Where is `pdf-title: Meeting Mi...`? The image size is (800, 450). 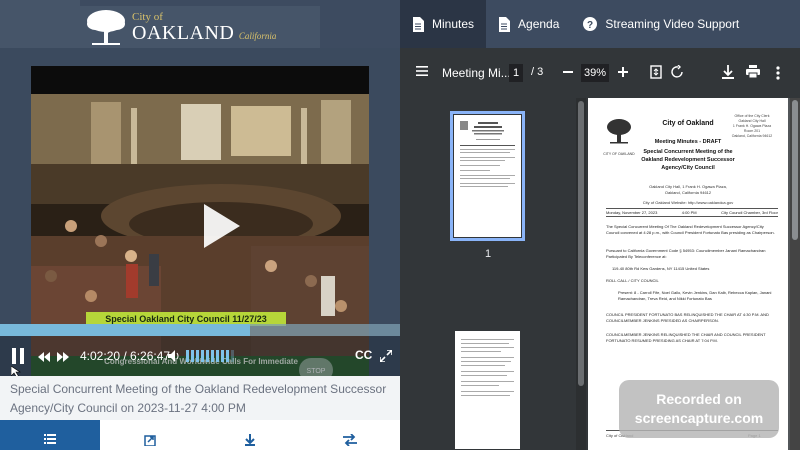
pdf-title: Meeting Mi... is located at coordinates (476, 73).